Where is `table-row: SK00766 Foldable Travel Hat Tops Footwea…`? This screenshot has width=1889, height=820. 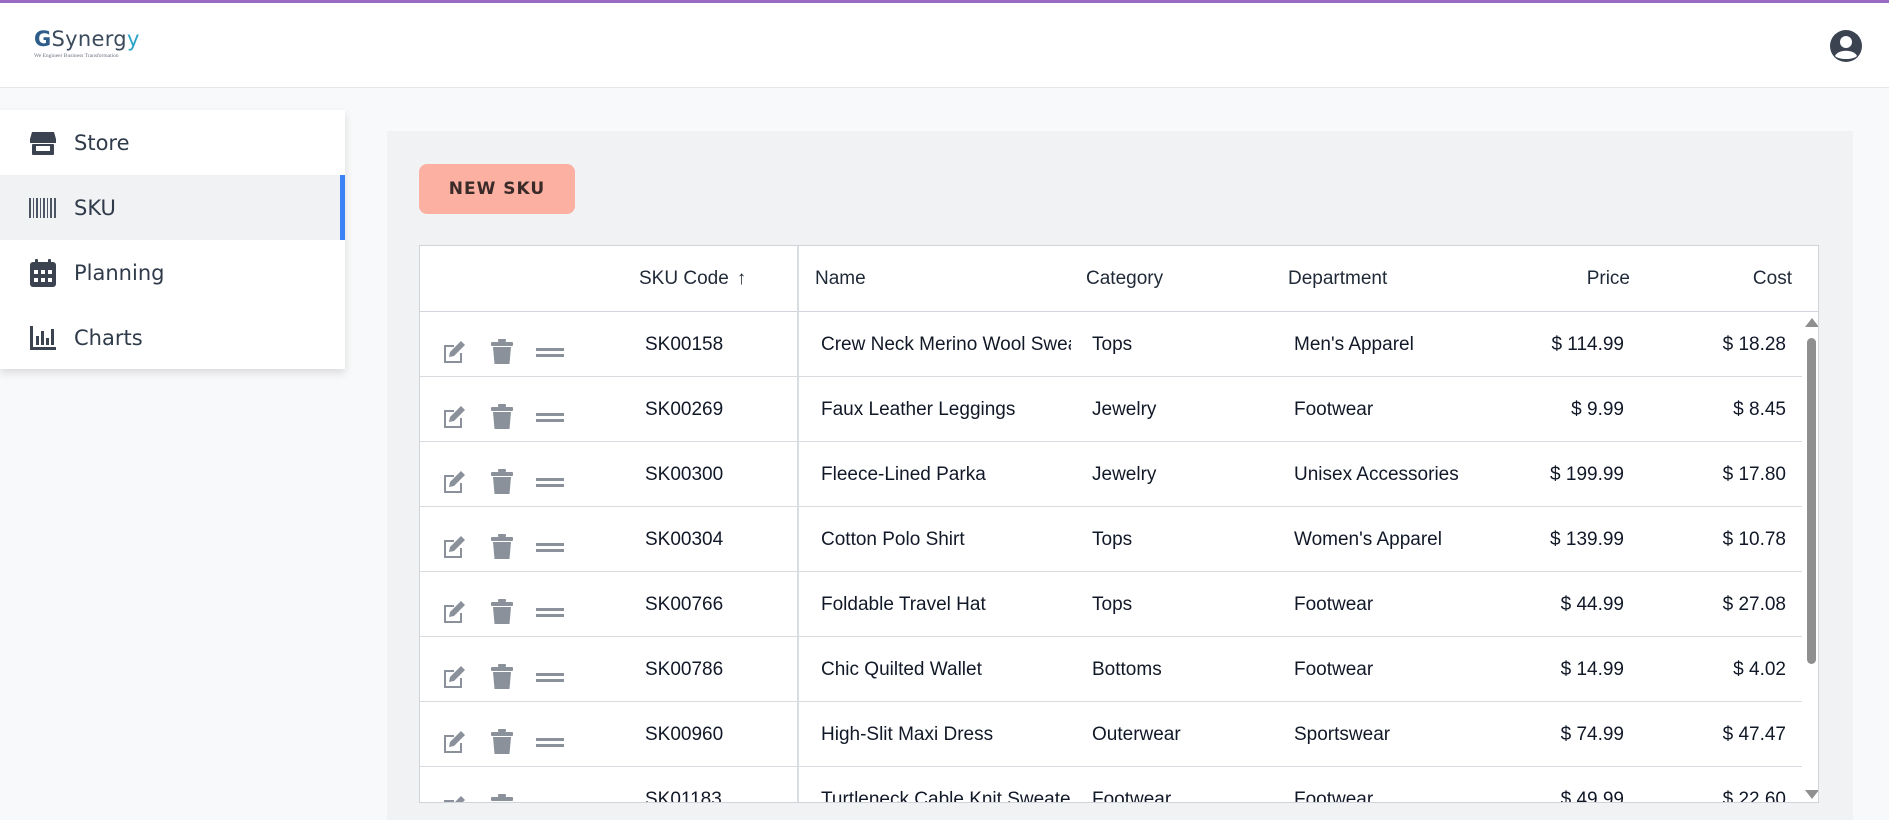
table-row: SK00766 Foldable Travel Hat Tops Footwea… is located at coordinates (1111, 604).